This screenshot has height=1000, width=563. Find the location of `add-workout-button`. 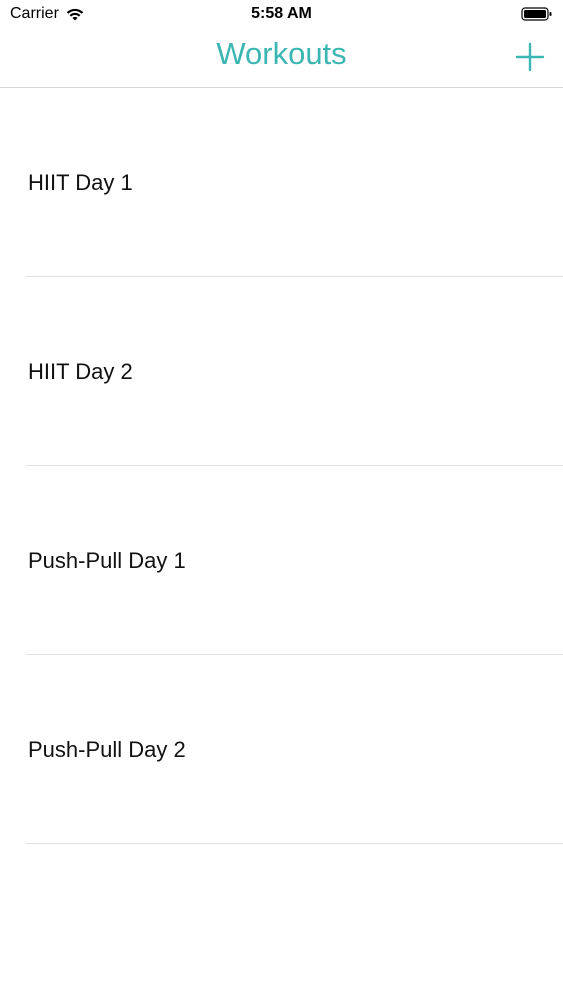

add-workout-button is located at coordinates (530, 57).